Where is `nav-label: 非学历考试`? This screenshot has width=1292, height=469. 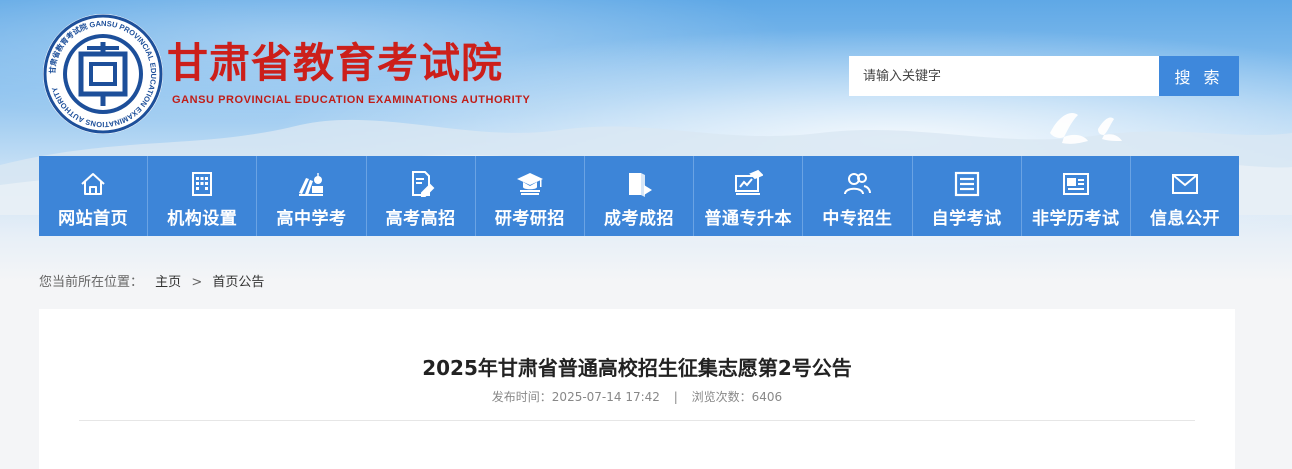
nav-label: 非学历考试 is located at coordinates (1076, 219).